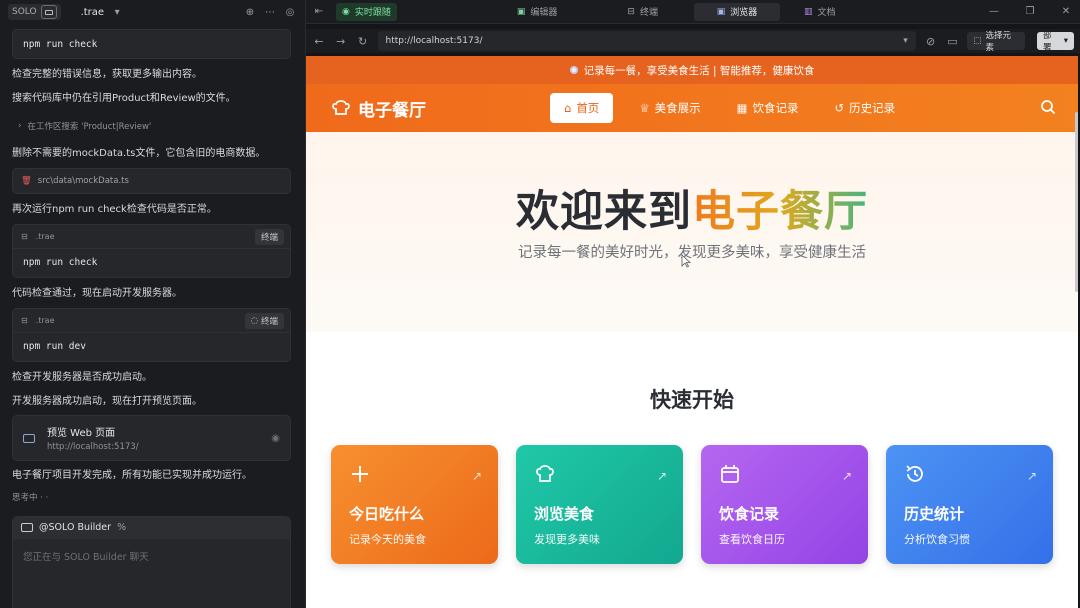 The image size is (1080, 608). I want to click on tab-browser: ▣ 浏览器, so click(736, 11).